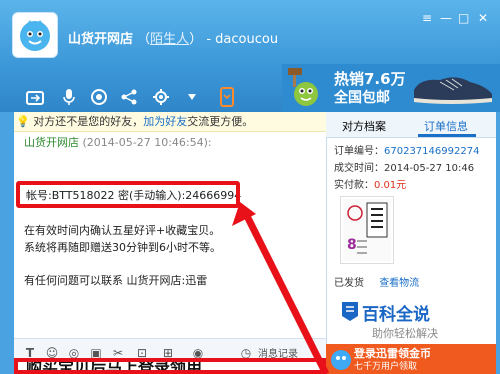 This screenshot has height=374, width=500. I want to click on bulb-icon: 💡, so click(23, 121).